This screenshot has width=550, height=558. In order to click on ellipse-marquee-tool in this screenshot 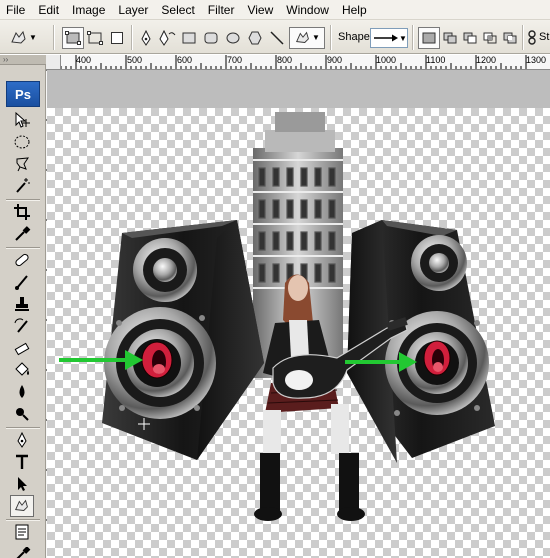, I will do `click(22, 142)`.